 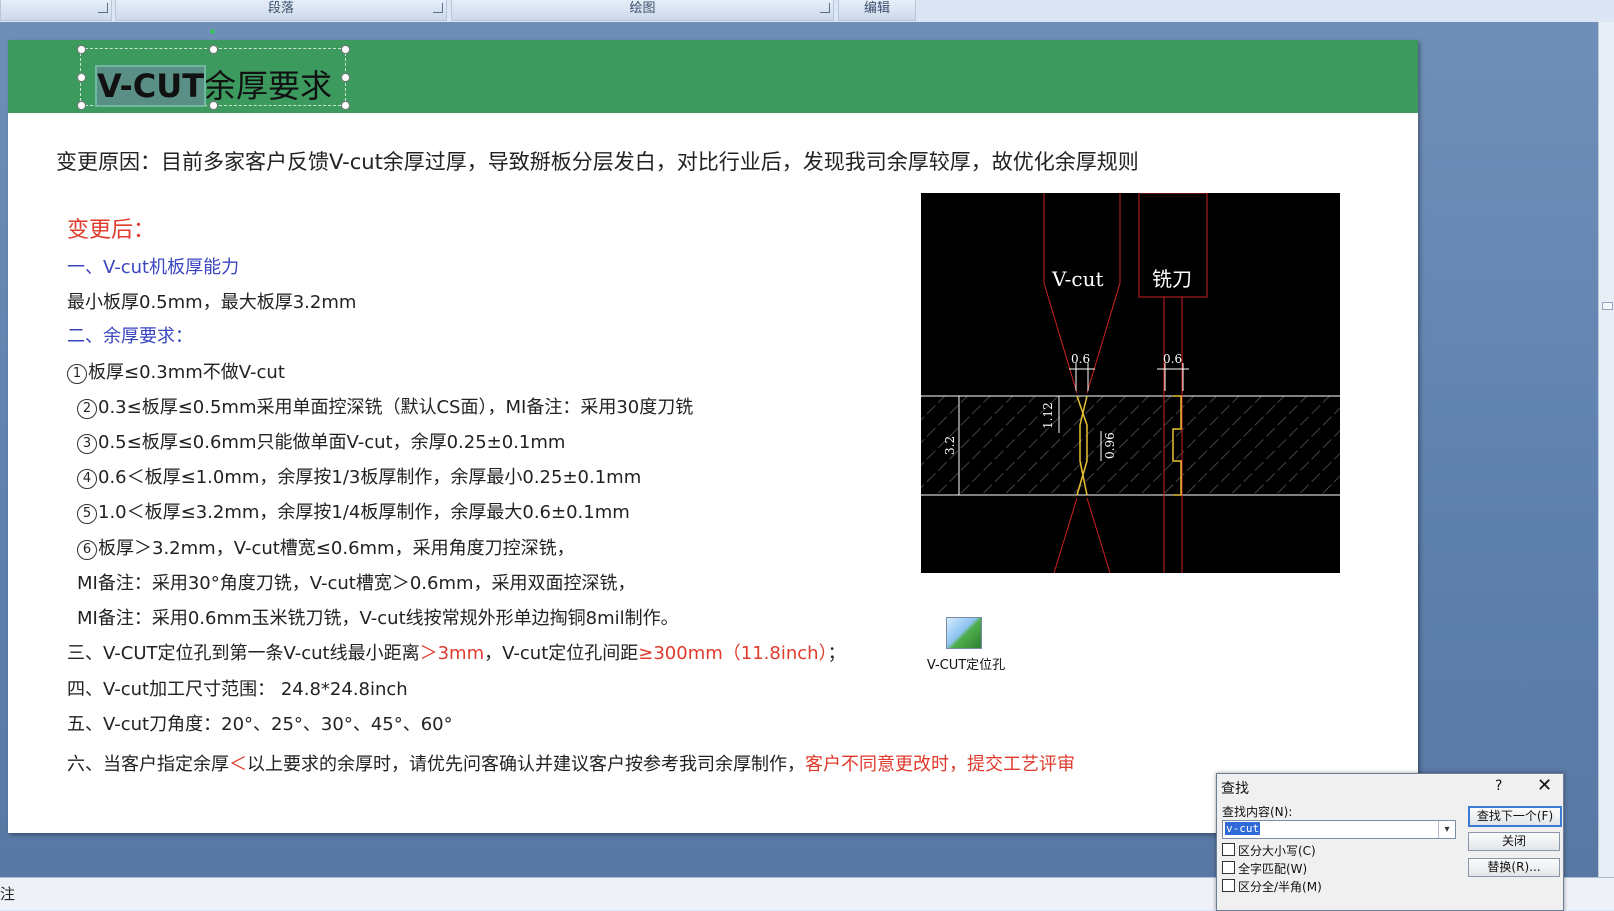 I want to click on section2-heading: 二、余厚要求：, so click(x=130, y=336).